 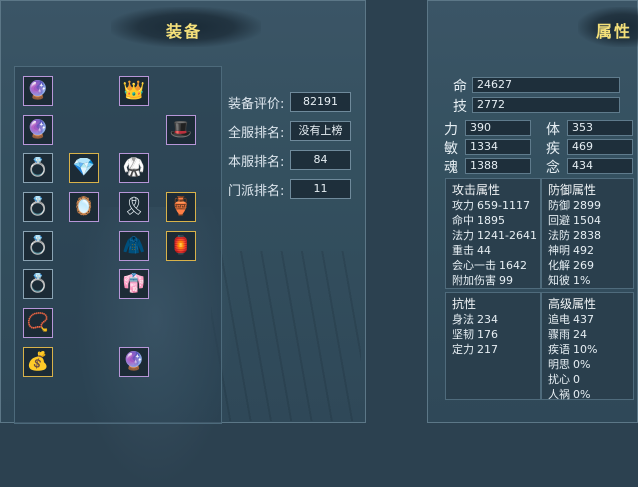 I want to click on advanced-attributes-title: 高级属性, so click(x=572, y=304).